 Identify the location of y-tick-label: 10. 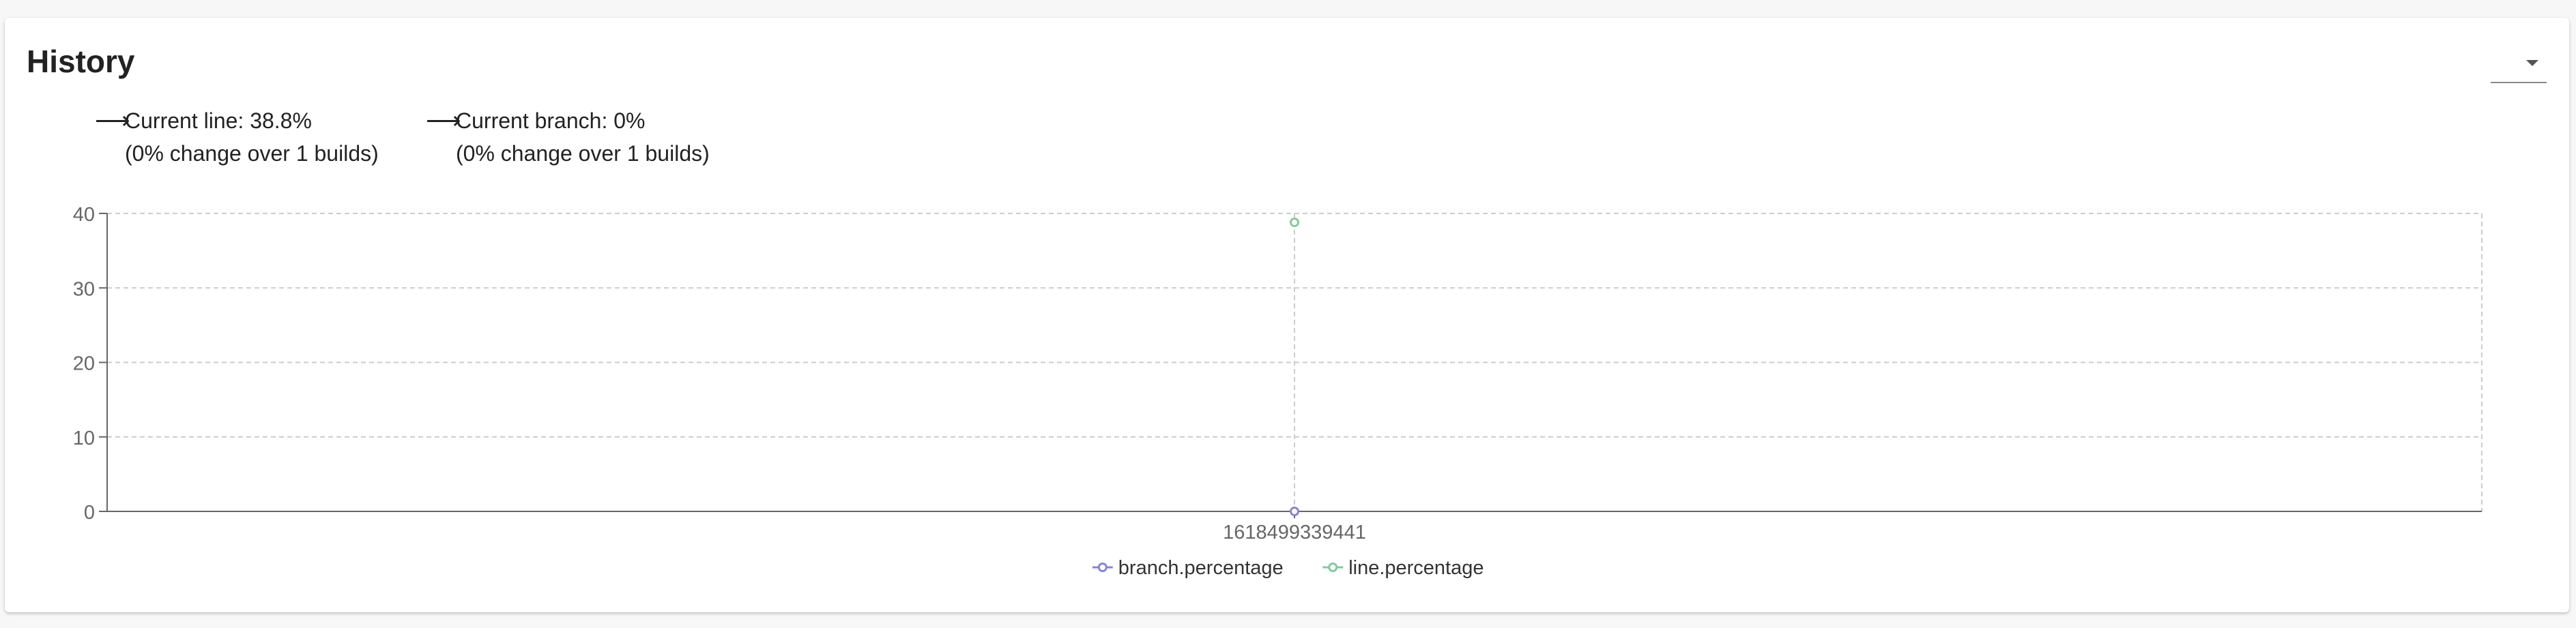
(84, 438).